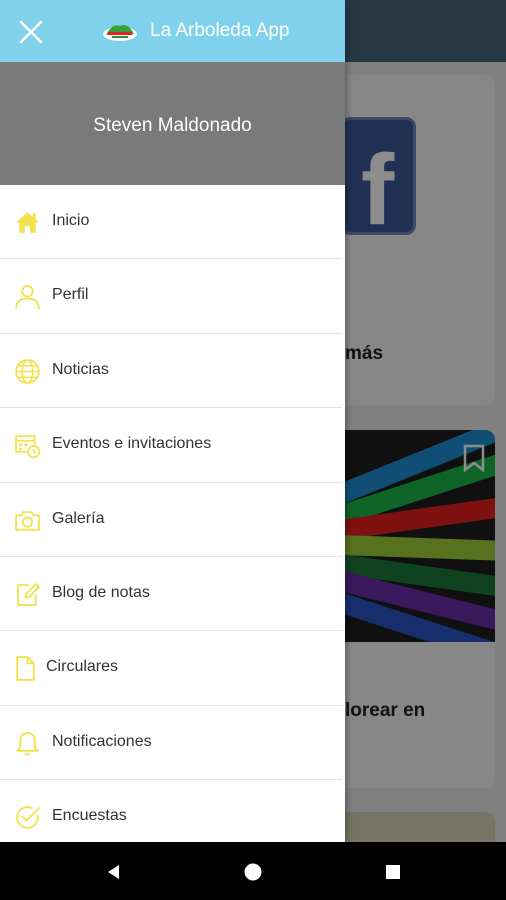 This screenshot has height=900, width=506. I want to click on calendar-clock-icon, so click(28, 447).